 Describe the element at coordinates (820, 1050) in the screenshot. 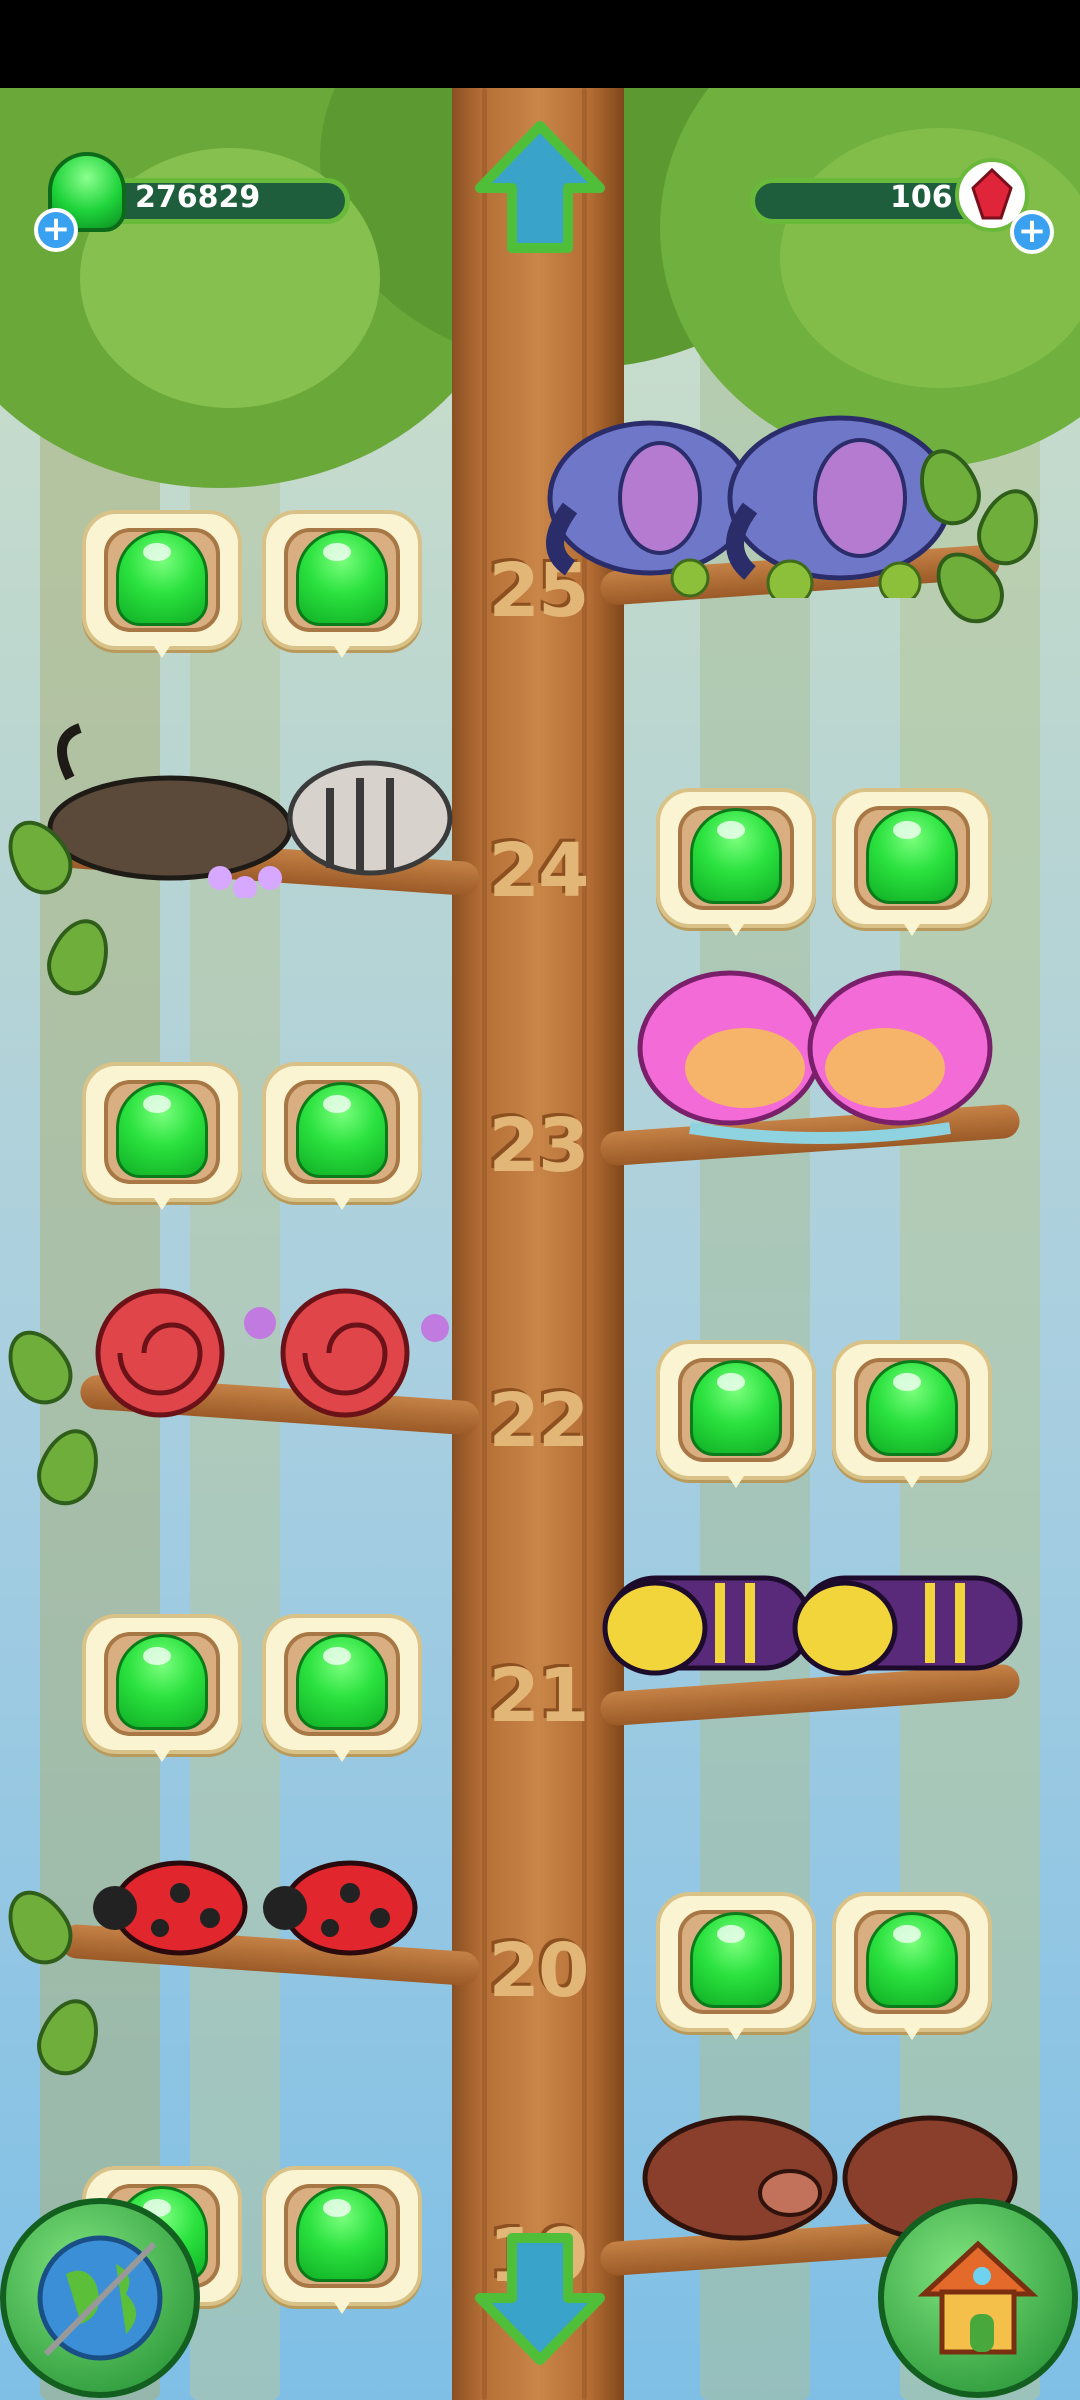

I see `pink-fish-creature` at that location.